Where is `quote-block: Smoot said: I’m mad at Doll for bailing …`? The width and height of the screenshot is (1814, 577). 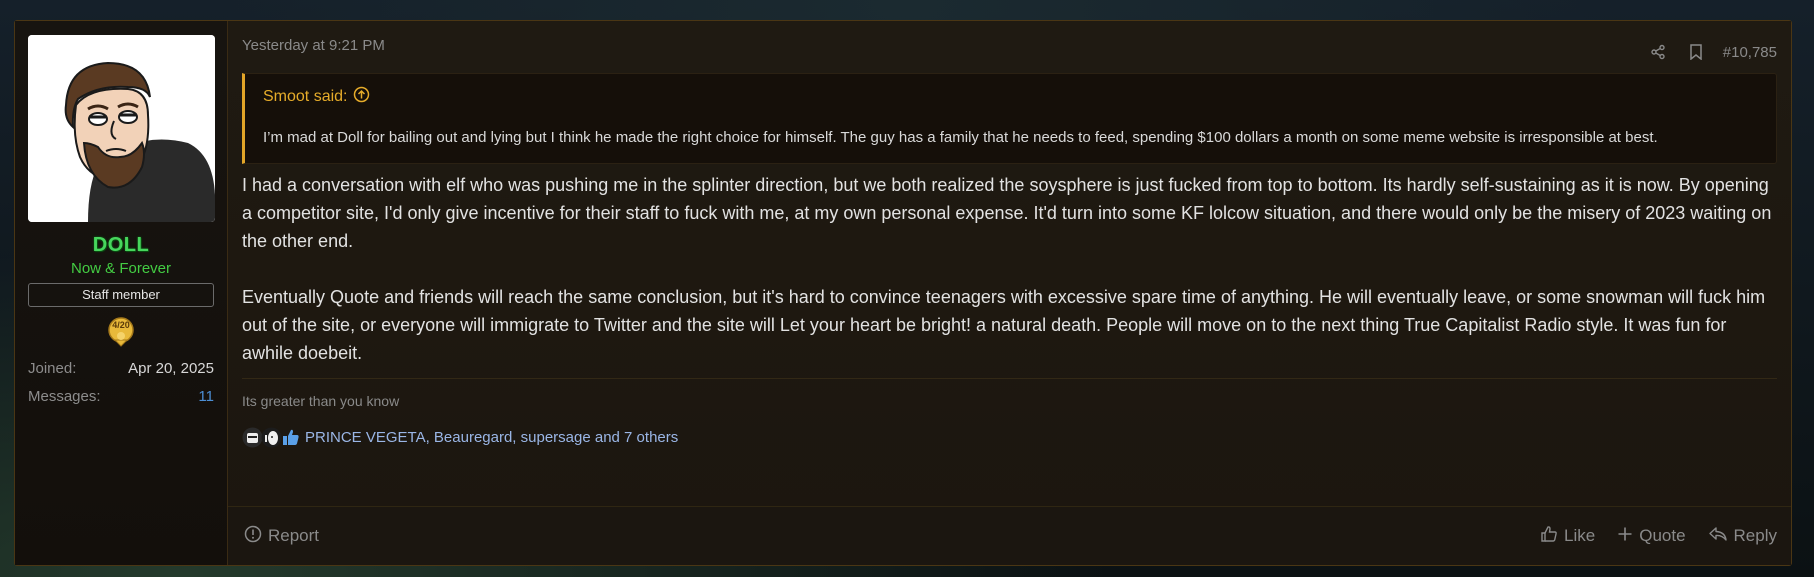
quote-block: Smoot said: I’m mad at Doll for bailing … is located at coordinates (1009, 118).